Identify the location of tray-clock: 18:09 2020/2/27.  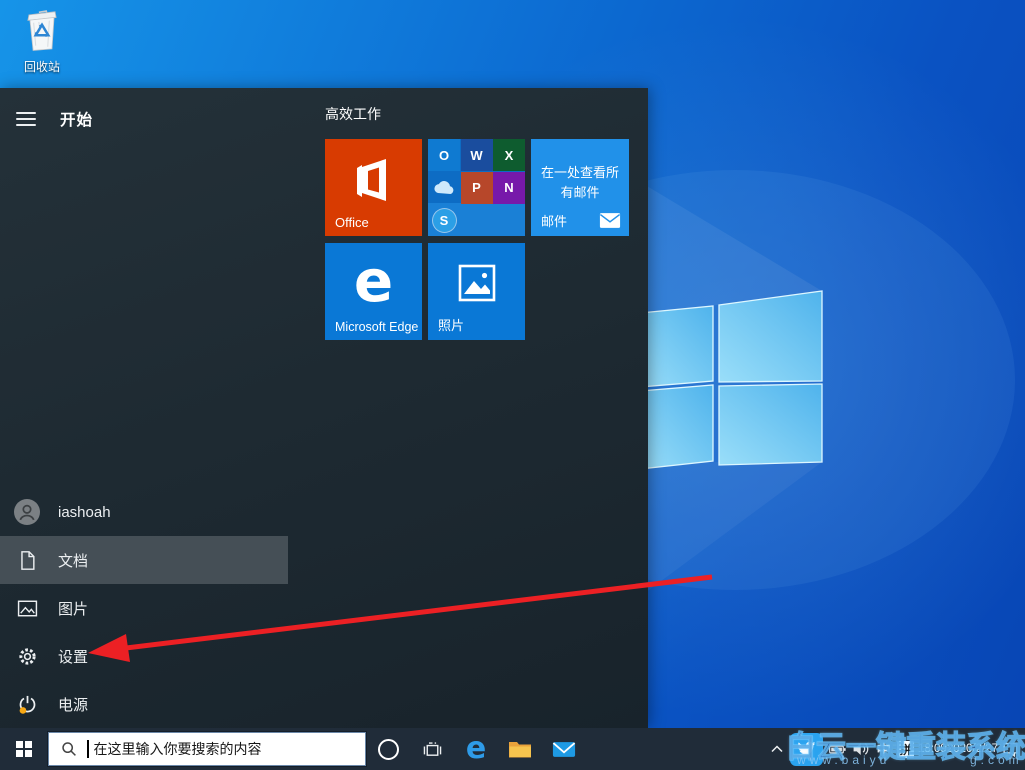
(958, 749).